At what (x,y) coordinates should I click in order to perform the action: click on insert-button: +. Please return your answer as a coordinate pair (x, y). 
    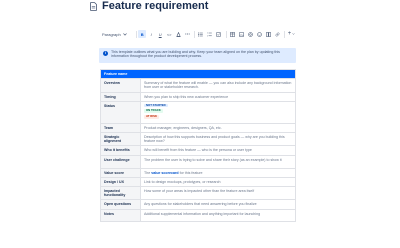
    Looking at the image, I should click on (292, 34).